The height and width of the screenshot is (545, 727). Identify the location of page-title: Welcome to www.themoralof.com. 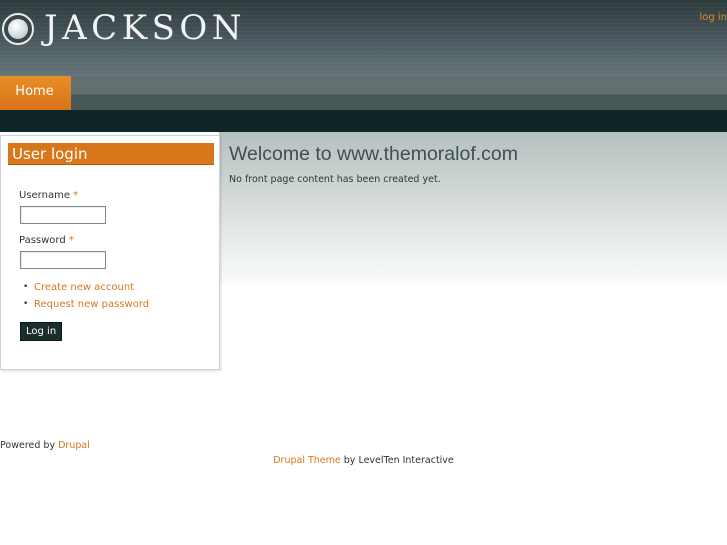
(373, 154).